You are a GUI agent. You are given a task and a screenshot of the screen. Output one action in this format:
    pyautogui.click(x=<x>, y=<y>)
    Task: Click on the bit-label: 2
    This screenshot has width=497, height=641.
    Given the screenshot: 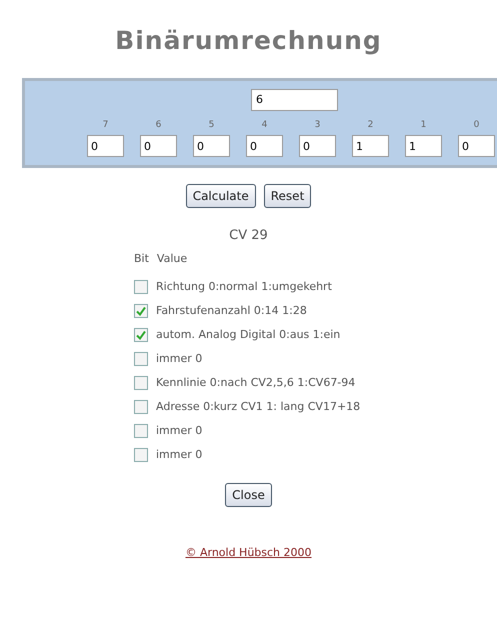 What is the action you would take?
    pyautogui.click(x=370, y=125)
    